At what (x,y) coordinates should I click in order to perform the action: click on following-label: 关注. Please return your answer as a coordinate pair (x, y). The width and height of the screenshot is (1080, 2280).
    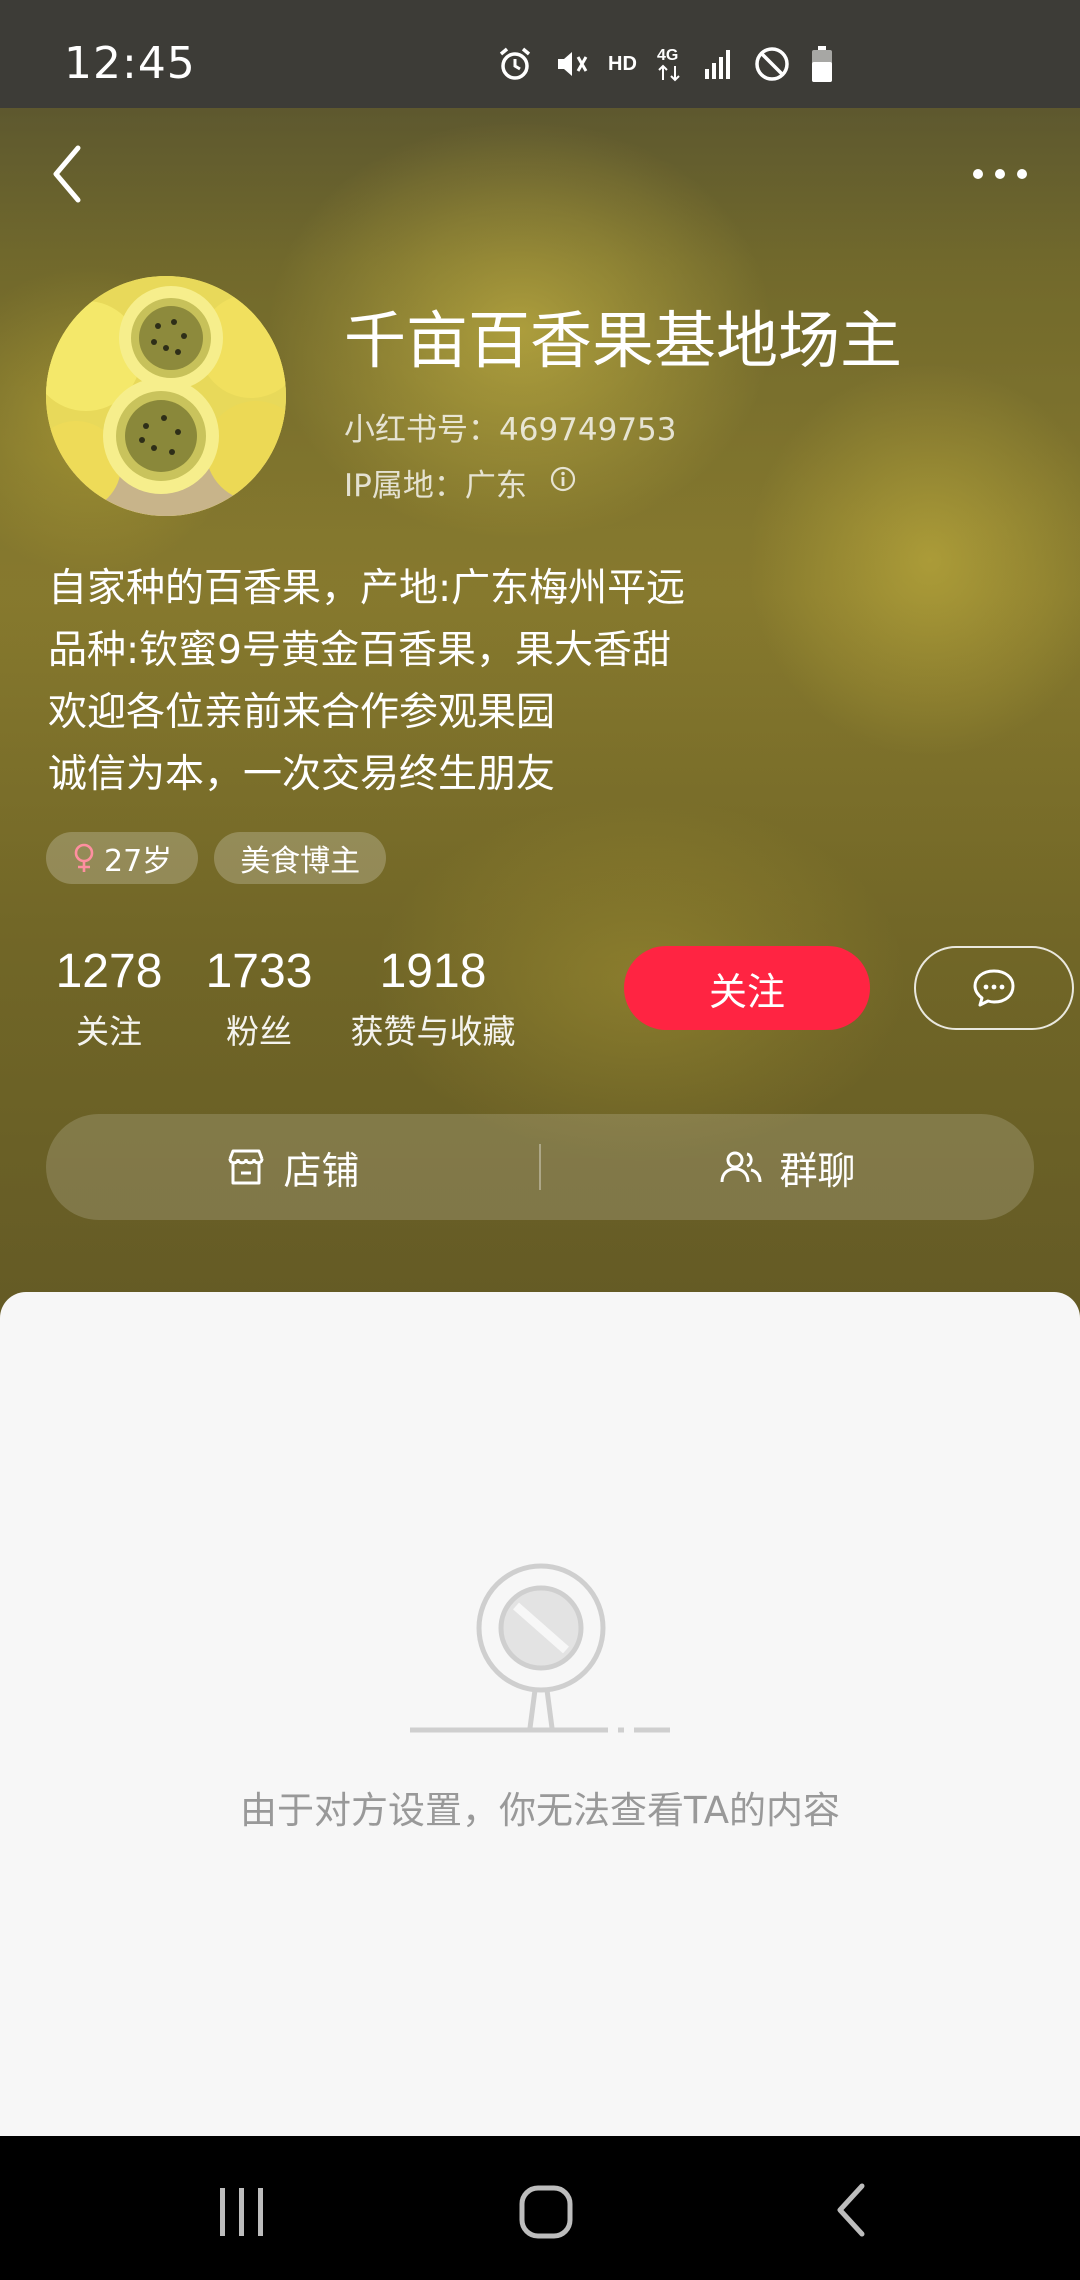
    Looking at the image, I should click on (109, 1031).